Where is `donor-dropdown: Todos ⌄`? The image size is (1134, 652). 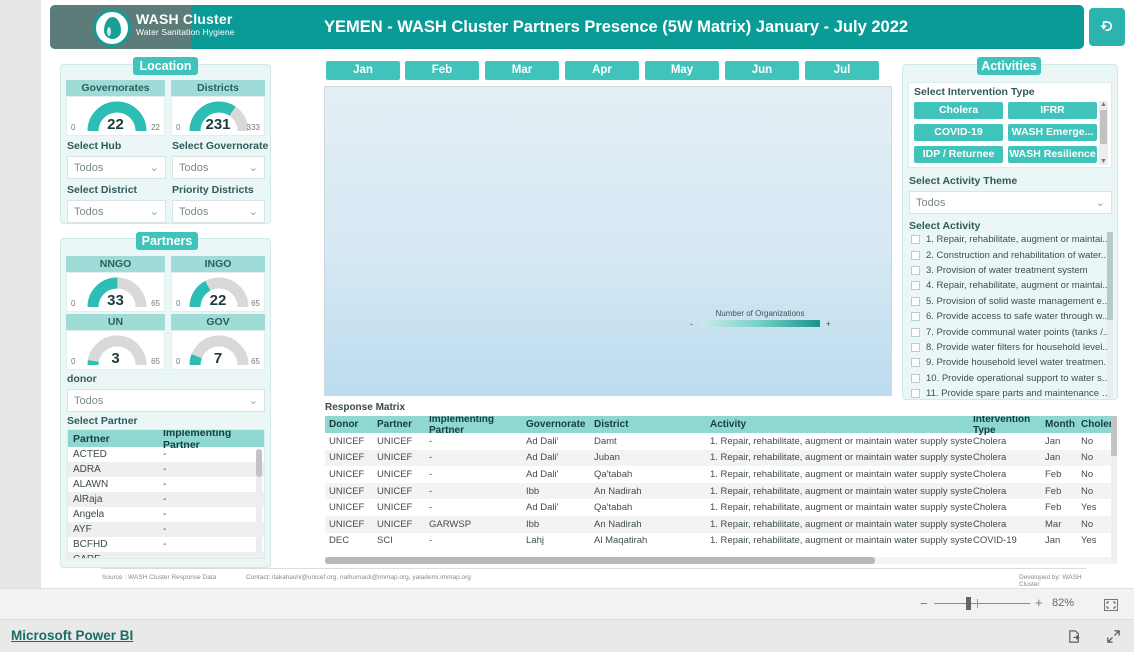
donor-dropdown: Todos ⌄ is located at coordinates (166, 400).